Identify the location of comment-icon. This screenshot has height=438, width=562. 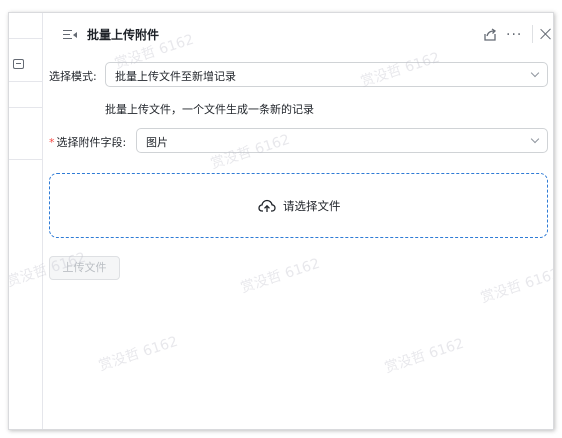
(18, 64).